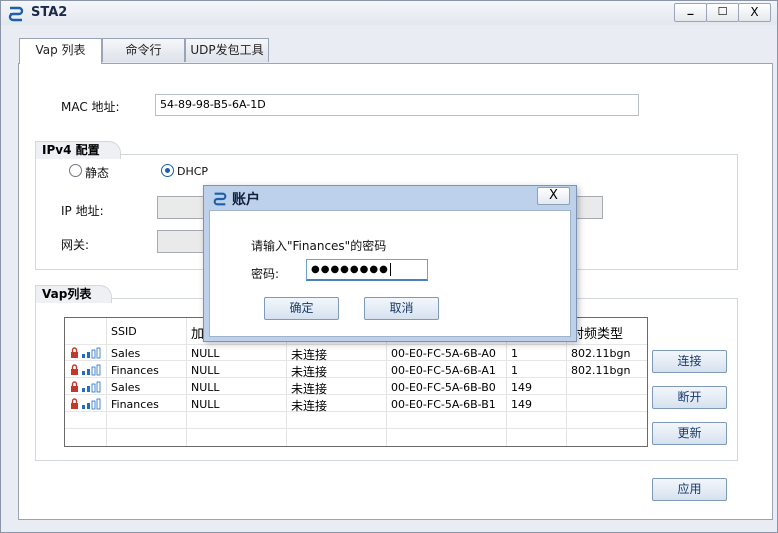  I want to click on connect-button: 连接, so click(689, 361).